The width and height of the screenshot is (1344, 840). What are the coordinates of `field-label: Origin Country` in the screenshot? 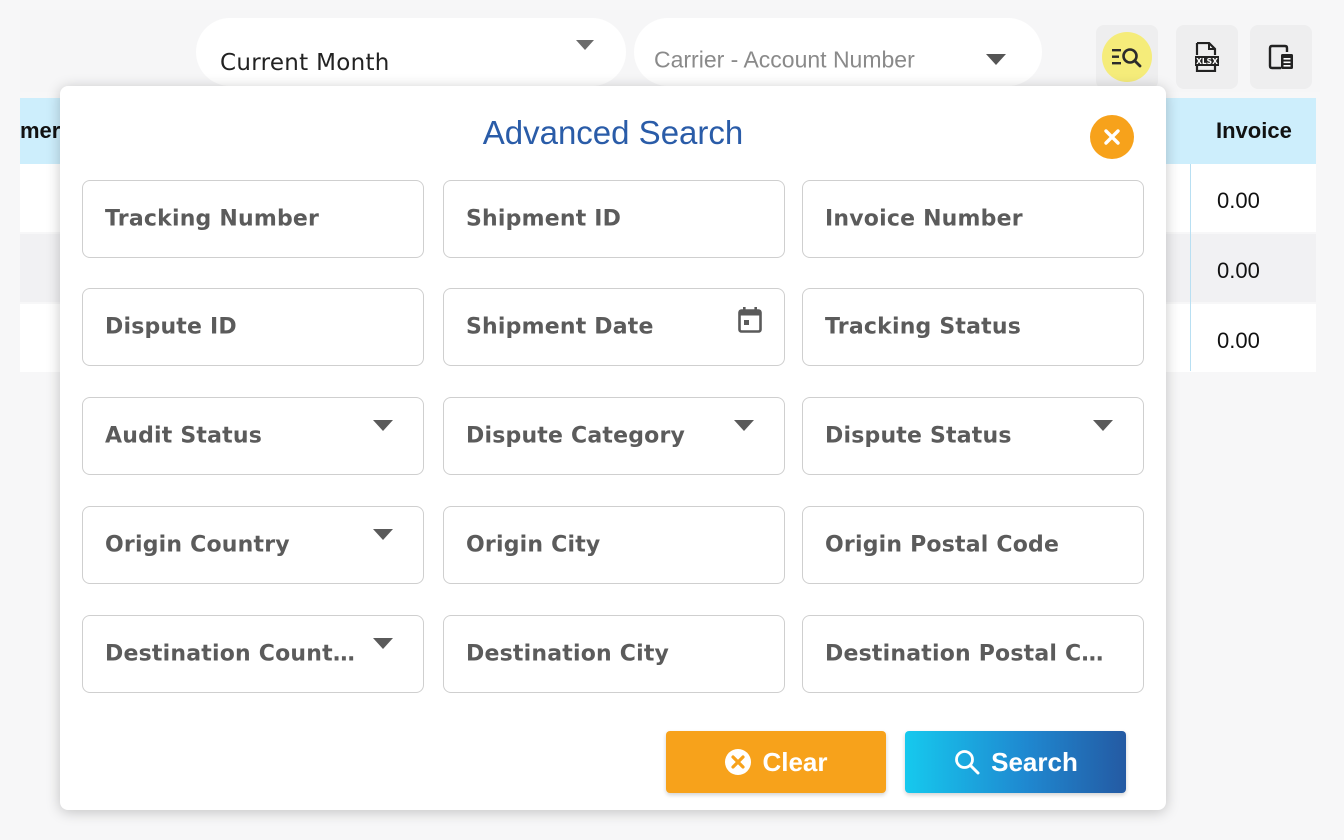 It's located at (197, 545).